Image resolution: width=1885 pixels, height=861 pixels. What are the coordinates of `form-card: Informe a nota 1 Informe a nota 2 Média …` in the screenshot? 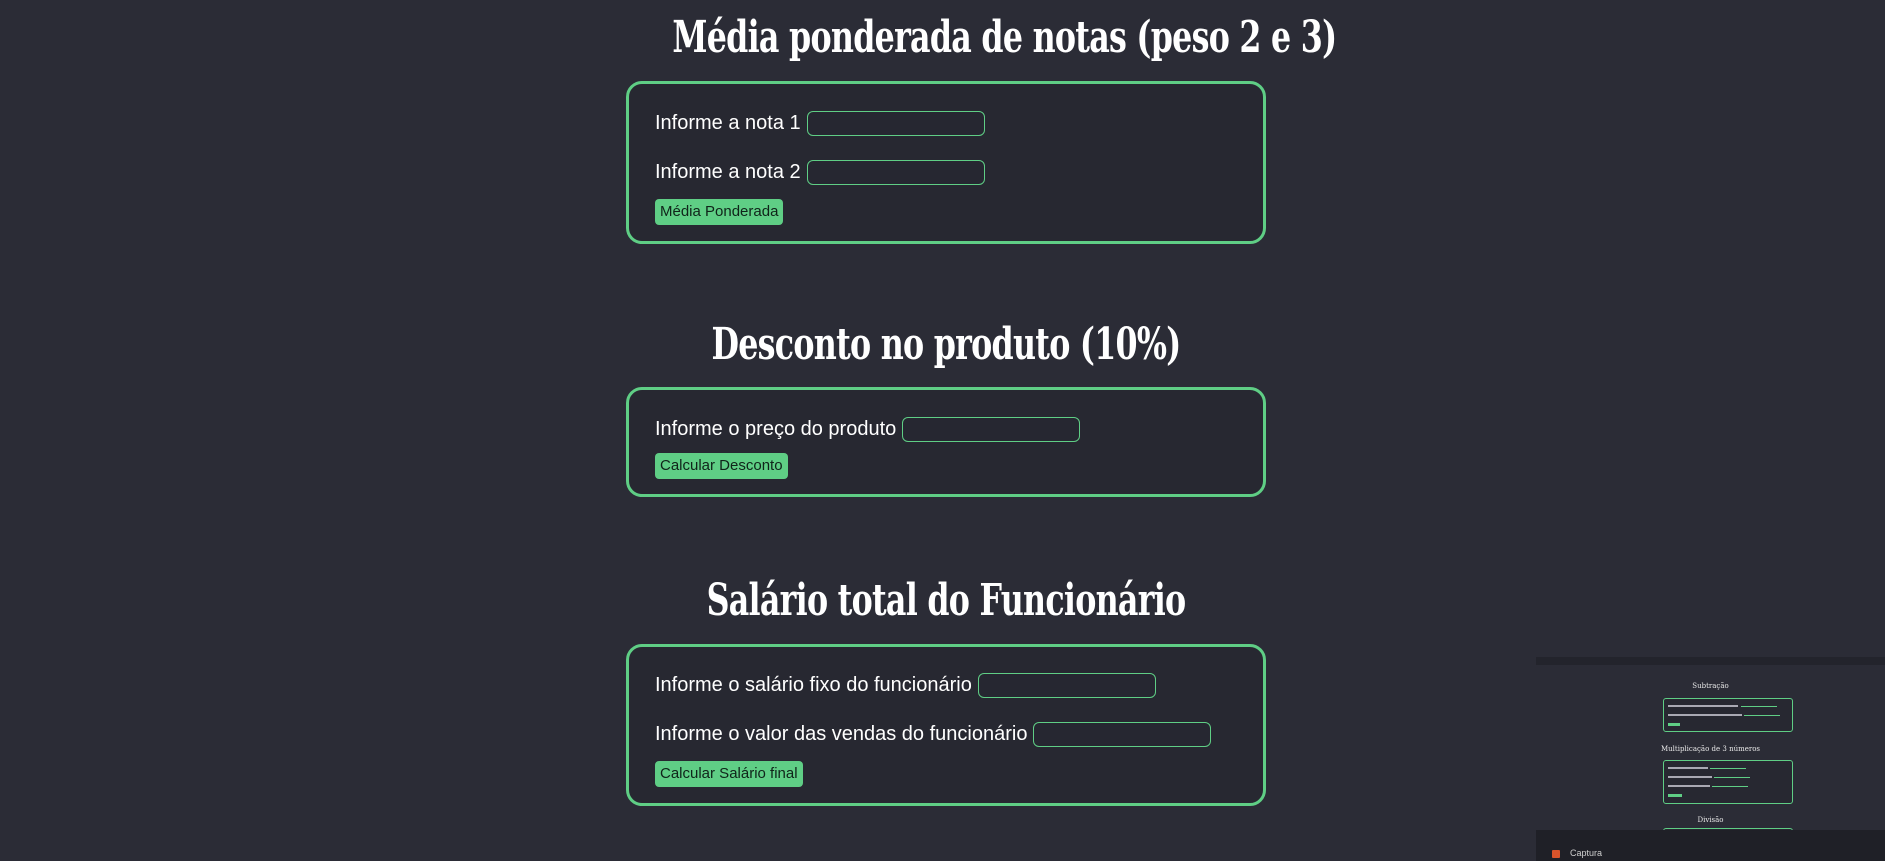 It's located at (946, 162).